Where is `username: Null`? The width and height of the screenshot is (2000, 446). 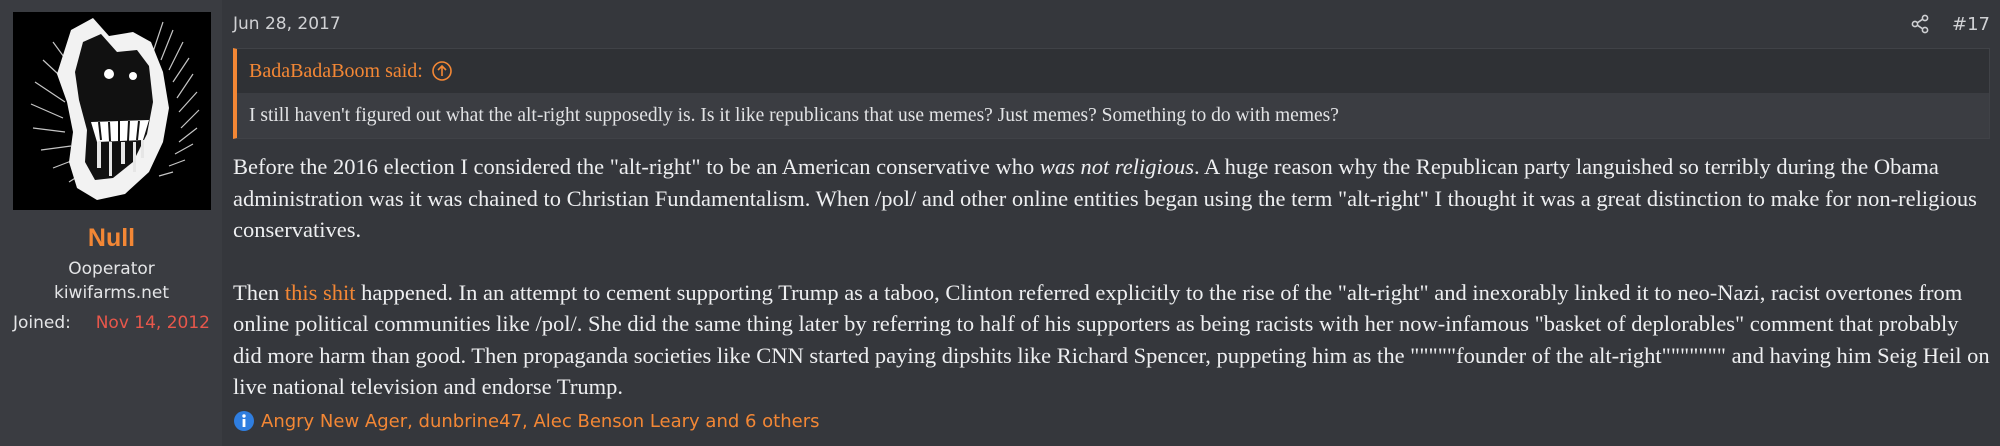
username: Null is located at coordinates (111, 238).